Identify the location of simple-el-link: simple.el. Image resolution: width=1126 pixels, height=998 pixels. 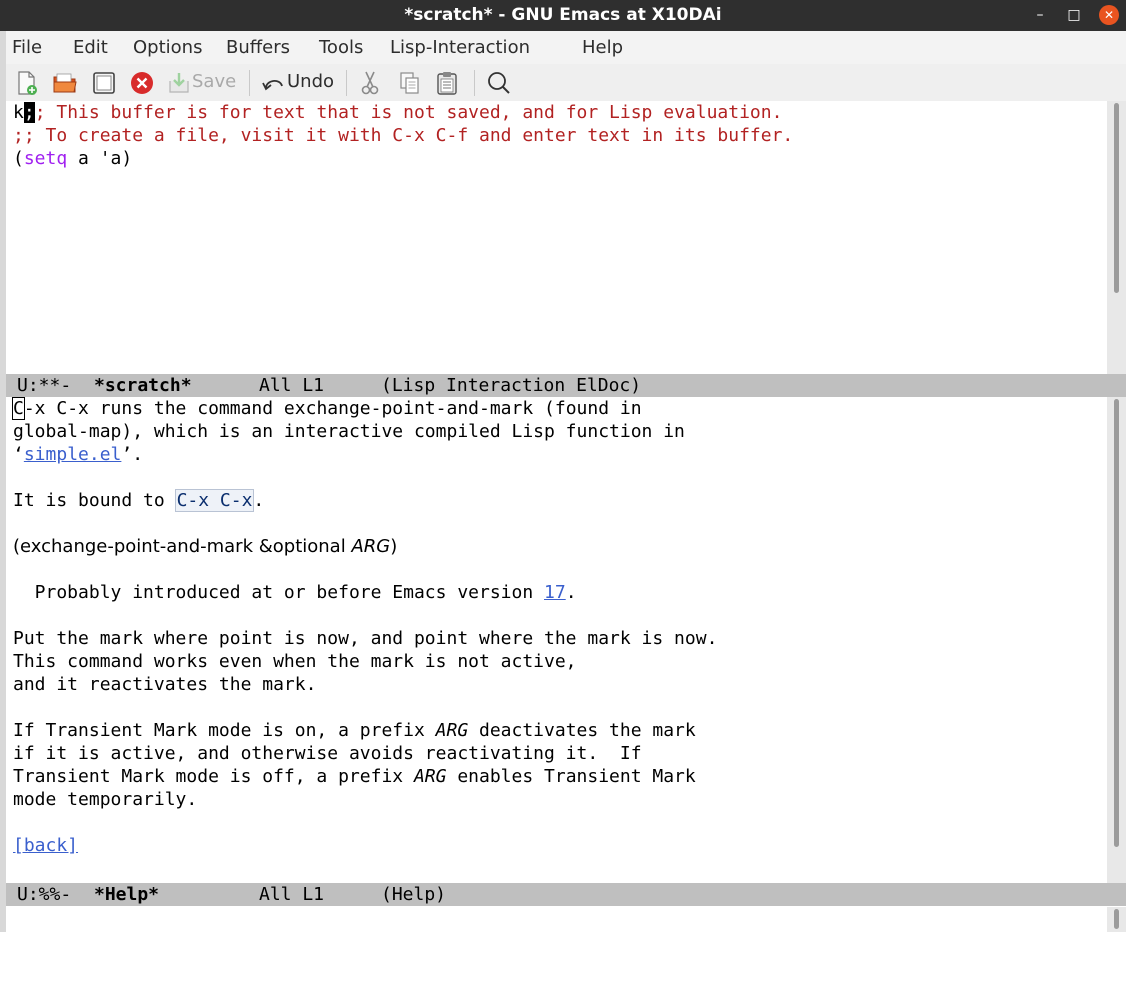
(73, 454).